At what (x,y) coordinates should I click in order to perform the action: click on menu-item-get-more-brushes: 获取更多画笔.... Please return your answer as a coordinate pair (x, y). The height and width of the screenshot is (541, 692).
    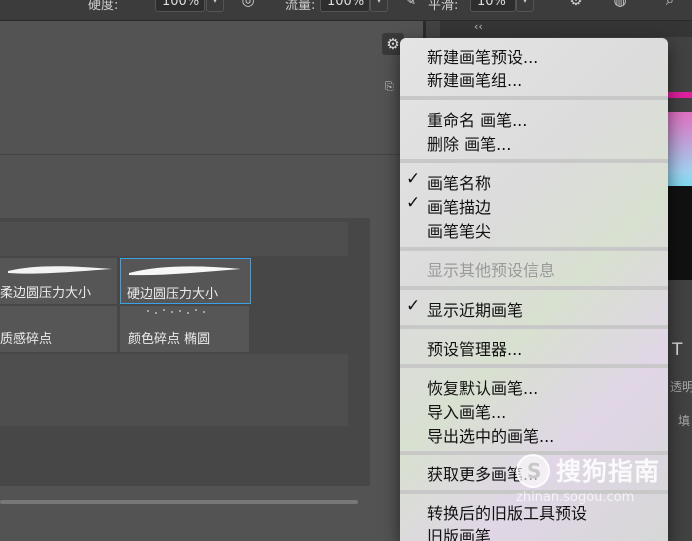
    Looking at the image, I should click on (482, 473).